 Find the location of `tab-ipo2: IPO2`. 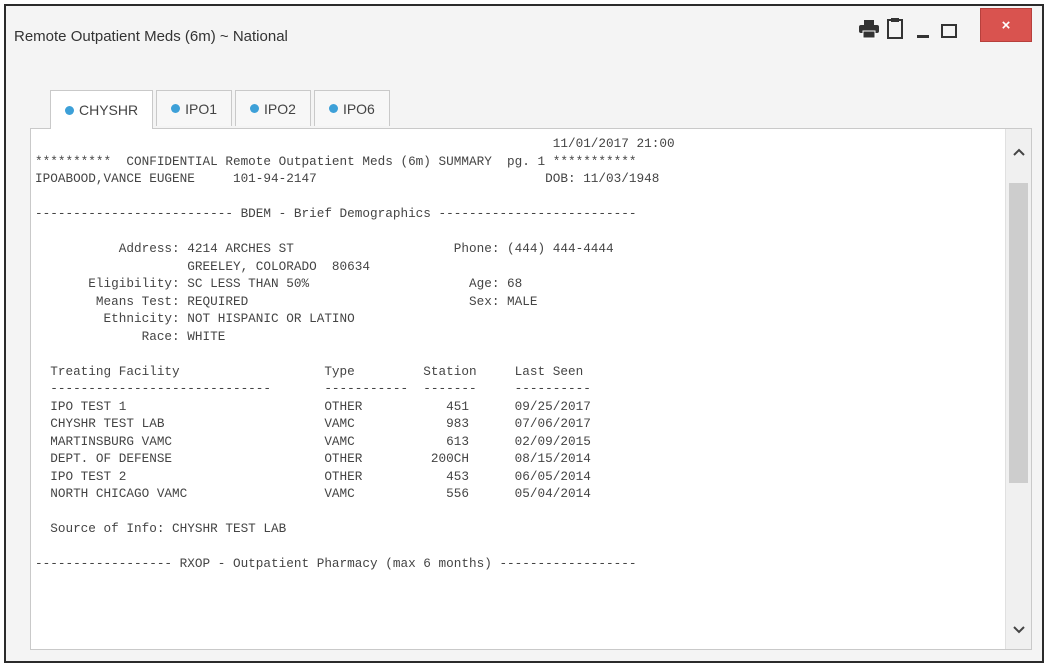

tab-ipo2: IPO2 is located at coordinates (273, 108).